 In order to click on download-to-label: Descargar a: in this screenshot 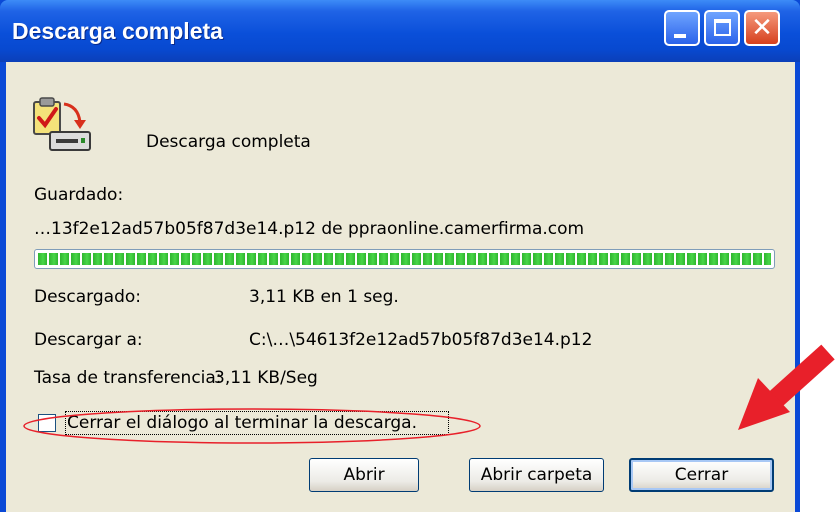, I will do `click(88, 340)`.